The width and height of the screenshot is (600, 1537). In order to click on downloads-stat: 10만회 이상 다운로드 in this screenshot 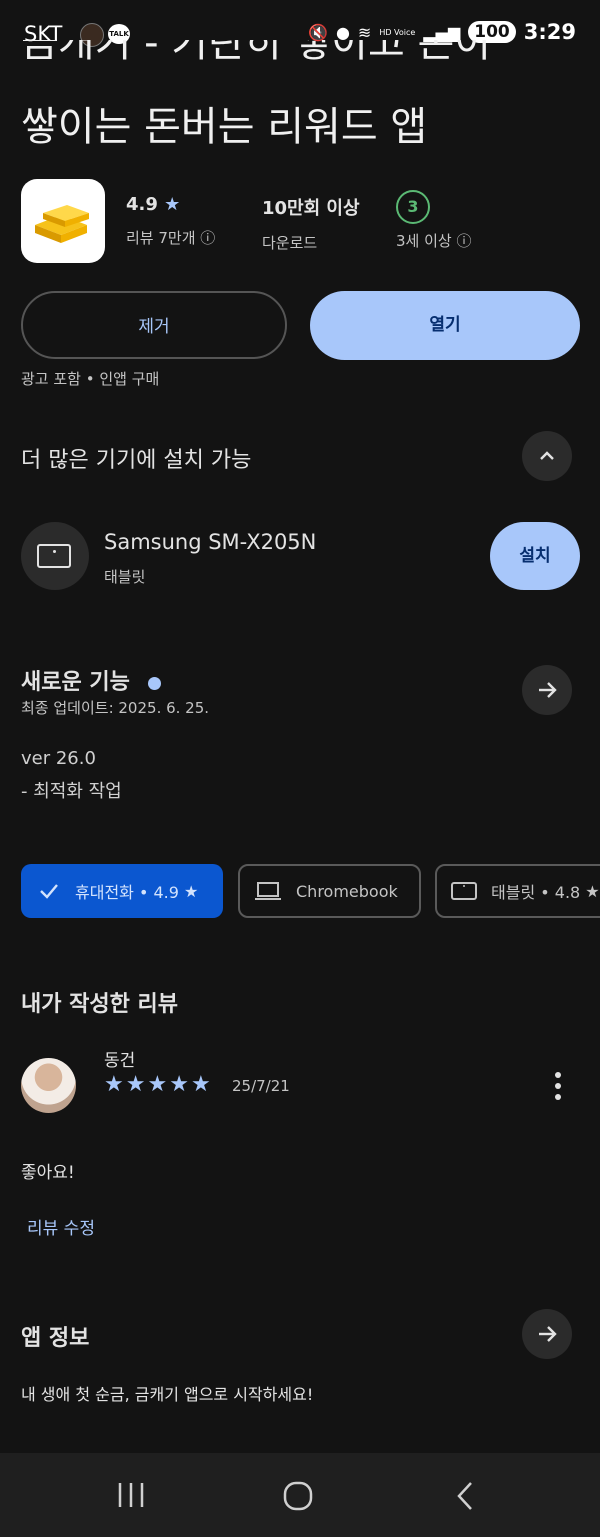, I will do `click(311, 223)`.